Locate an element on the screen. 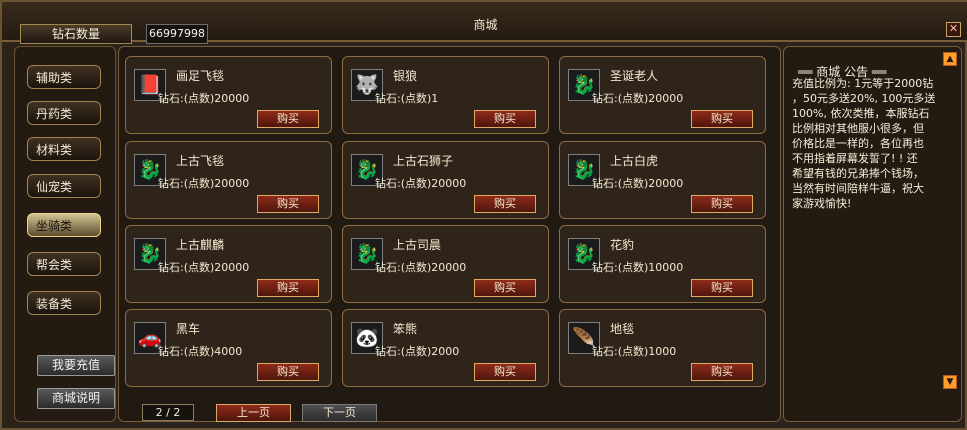 The image size is (967, 430). item-card: 📕 画足飞毯 钻石:(点数)20000 购买 is located at coordinates (228, 95).